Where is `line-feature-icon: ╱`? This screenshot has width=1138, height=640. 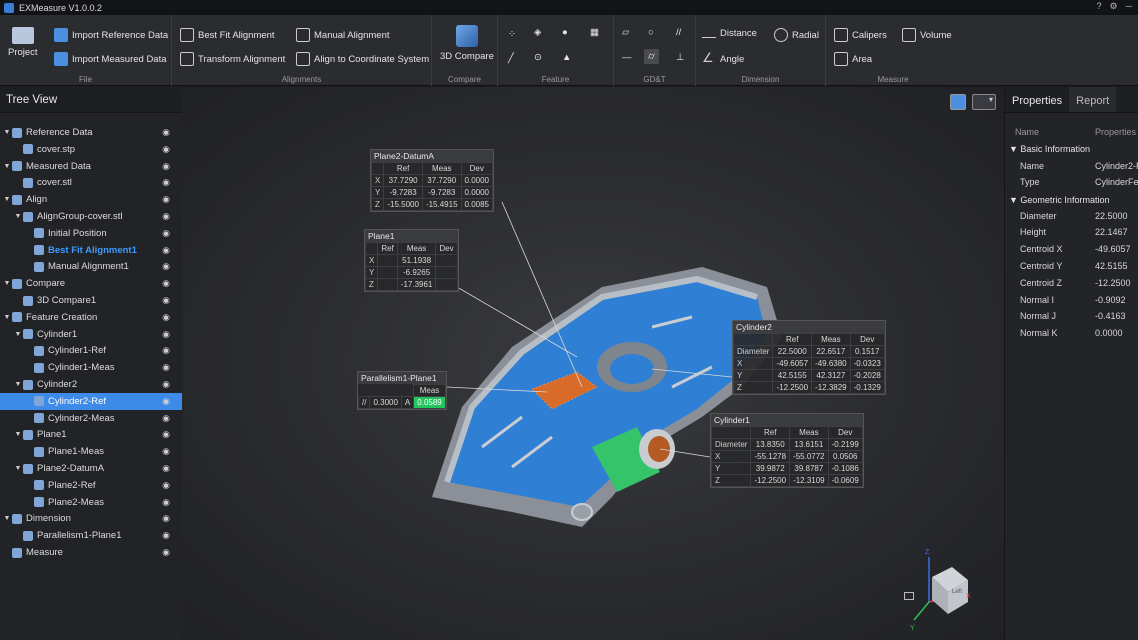 line-feature-icon: ╱ is located at coordinates (511, 58).